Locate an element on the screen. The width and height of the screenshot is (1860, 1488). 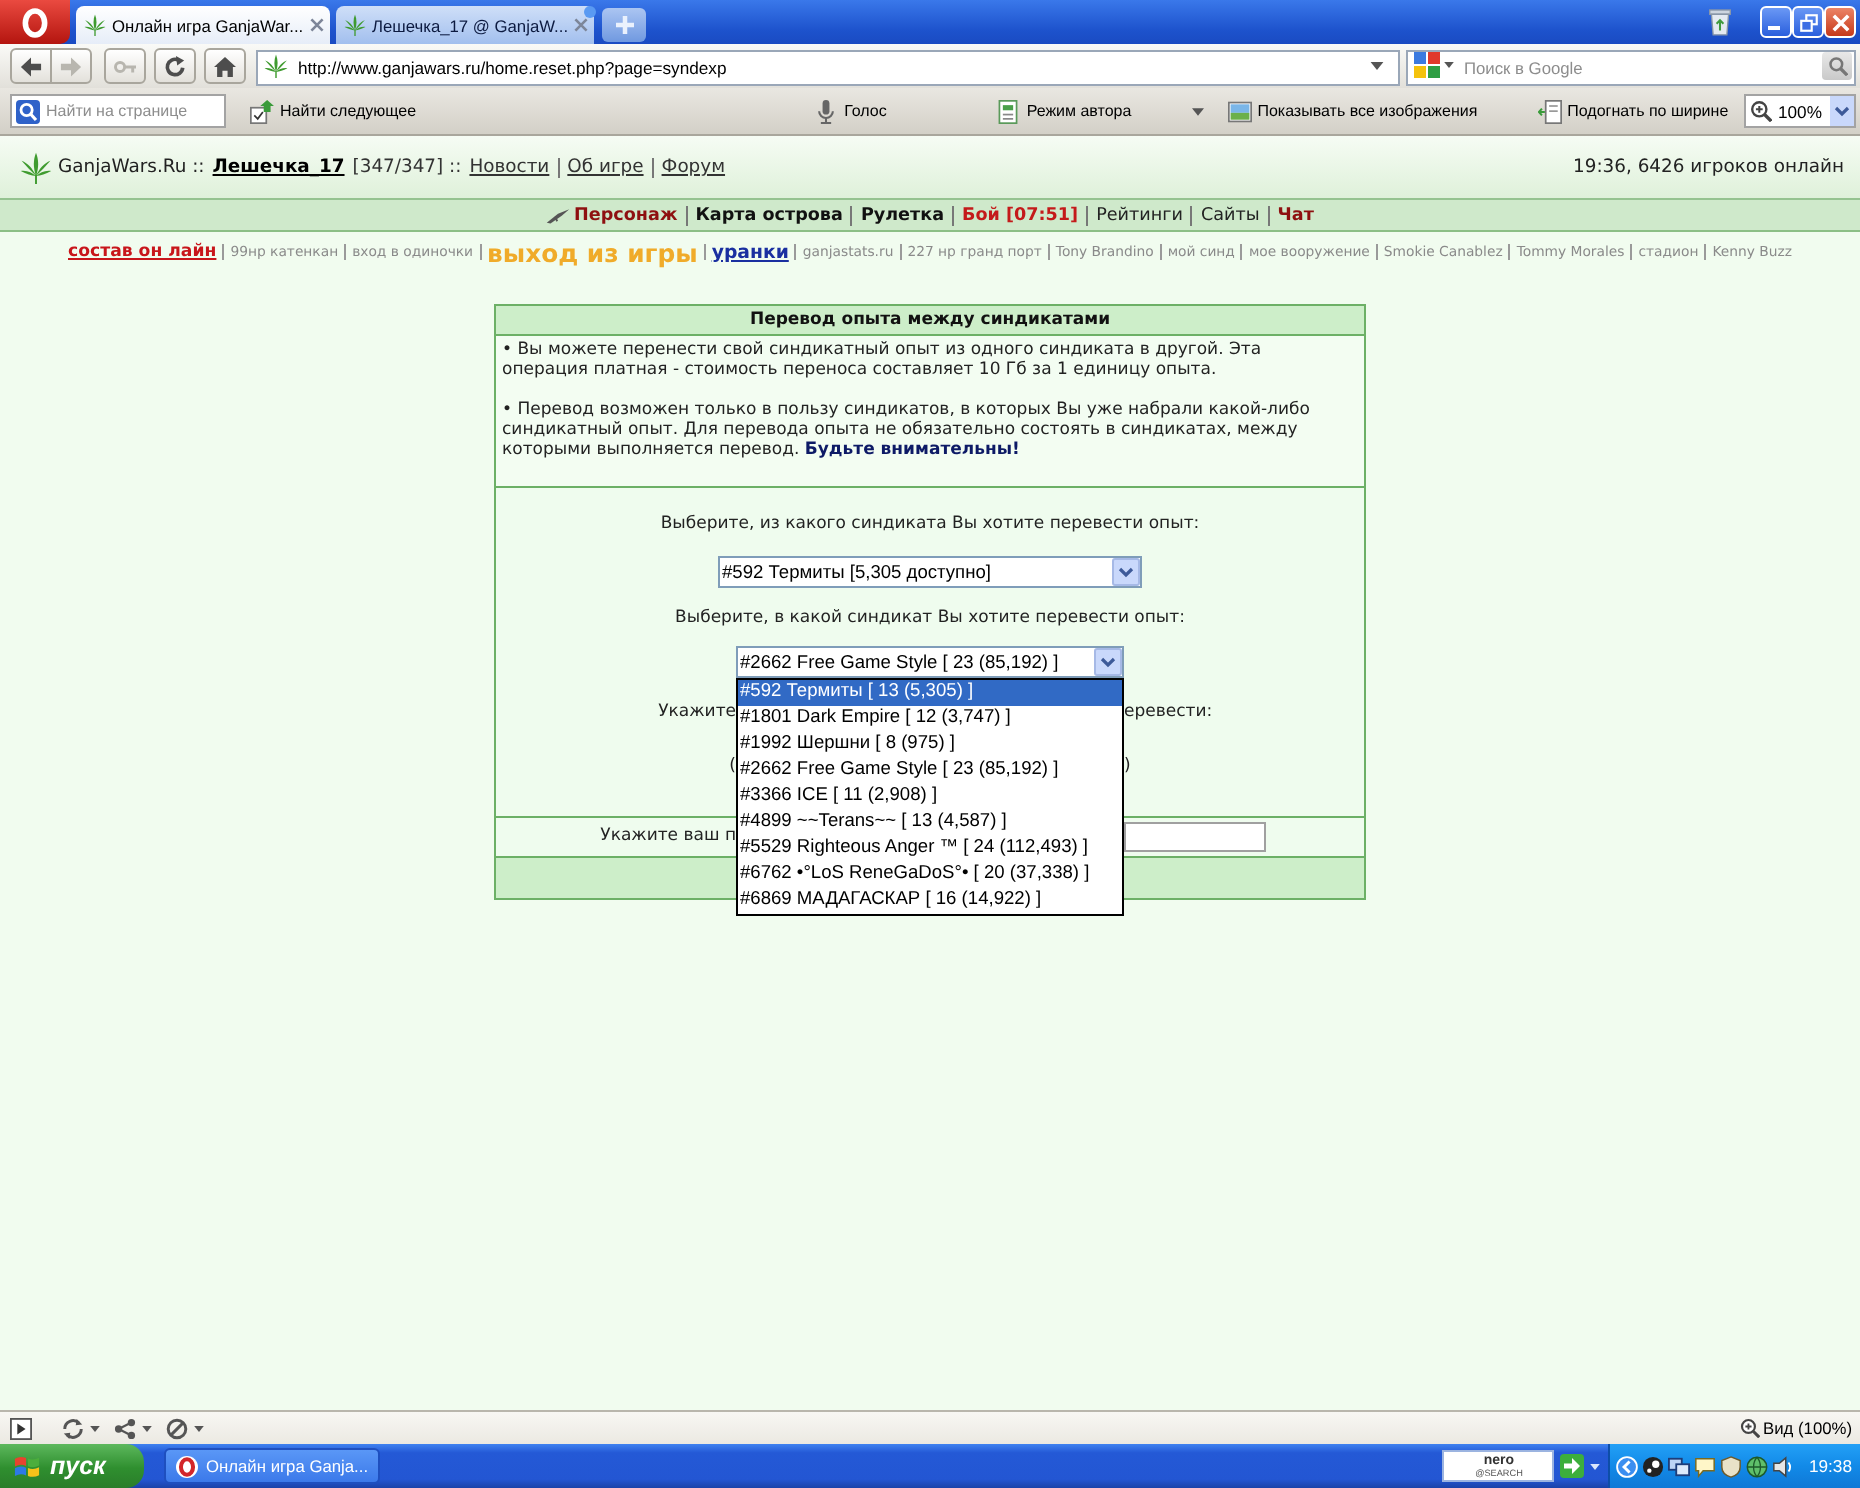
menu-button is located at coordinates (35, 22).